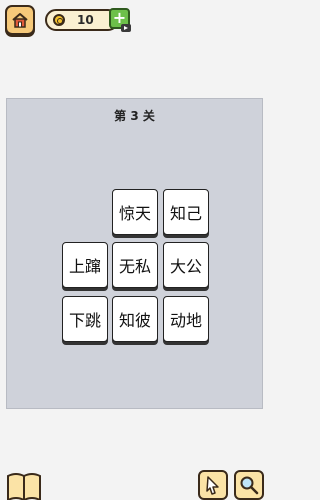  Describe the element at coordinates (135, 212) in the screenshot. I see `word-tile: 惊天` at that location.